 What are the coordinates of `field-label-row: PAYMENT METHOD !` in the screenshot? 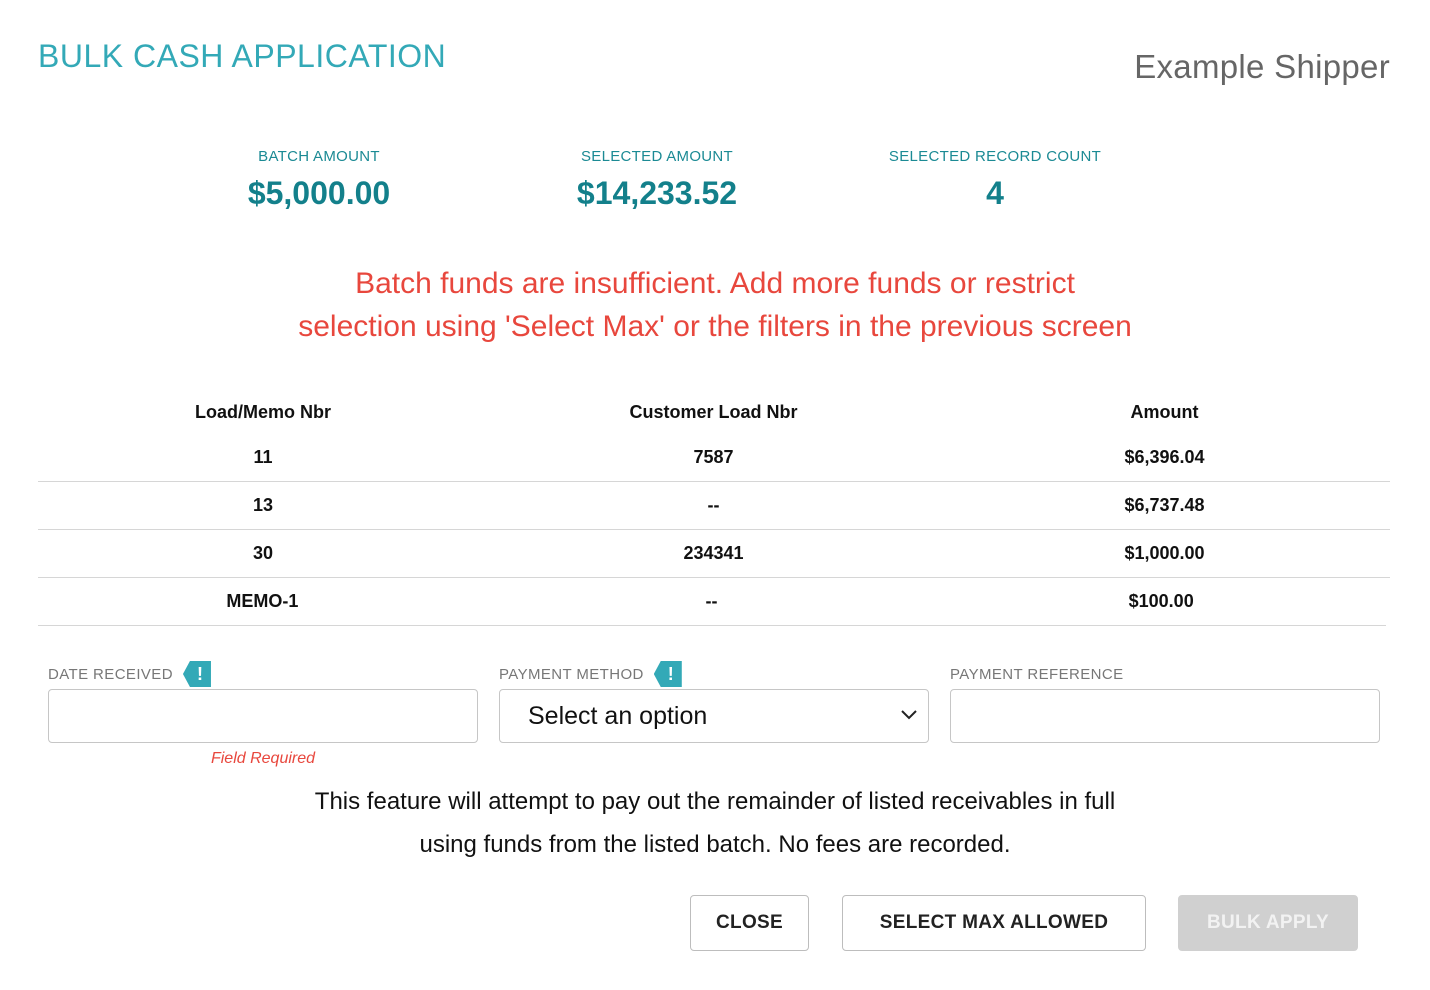 It's located at (714, 674).